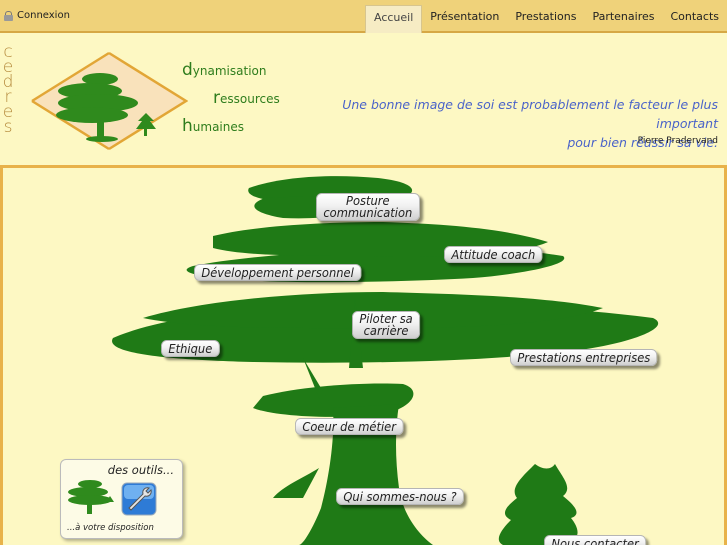  I want to click on link-label: Posture communication, so click(368, 206).